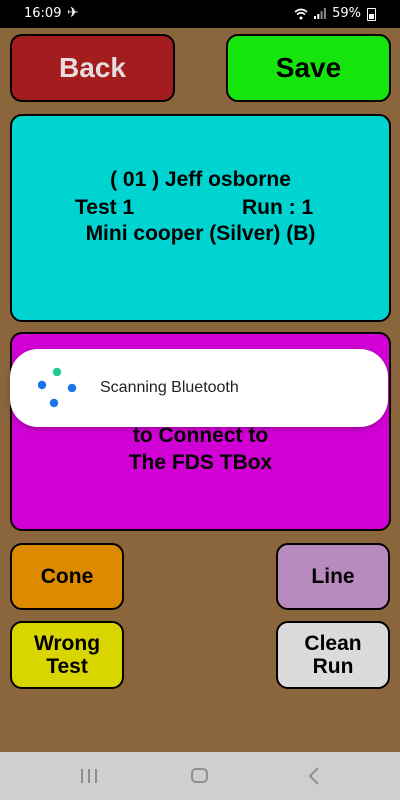  Describe the element at coordinates (320, 13) in the screenshot. I see `signal-icon` at that location.